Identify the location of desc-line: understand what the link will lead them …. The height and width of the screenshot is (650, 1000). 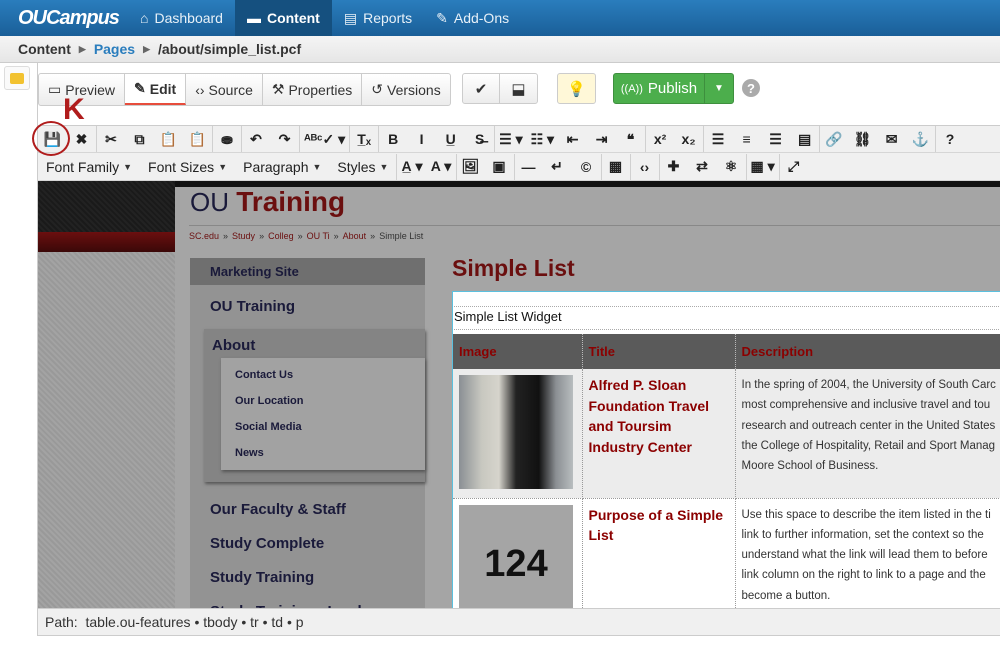
(864, 555).